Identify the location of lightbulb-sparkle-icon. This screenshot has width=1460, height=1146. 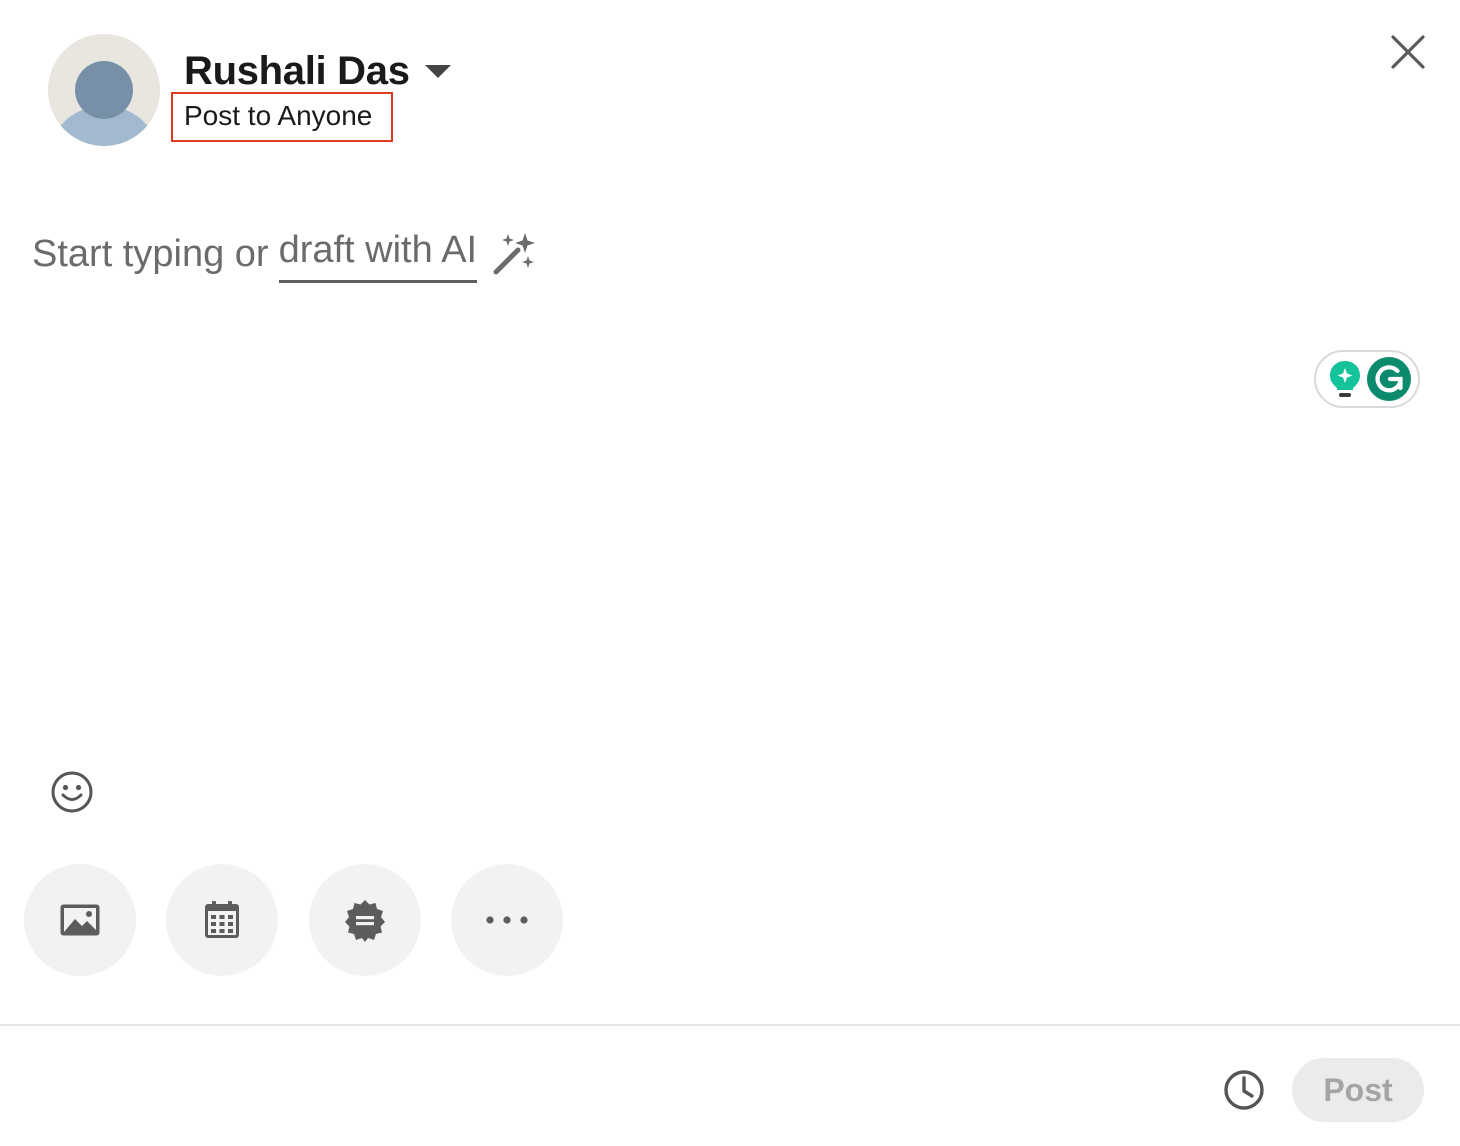
(1345, 379).